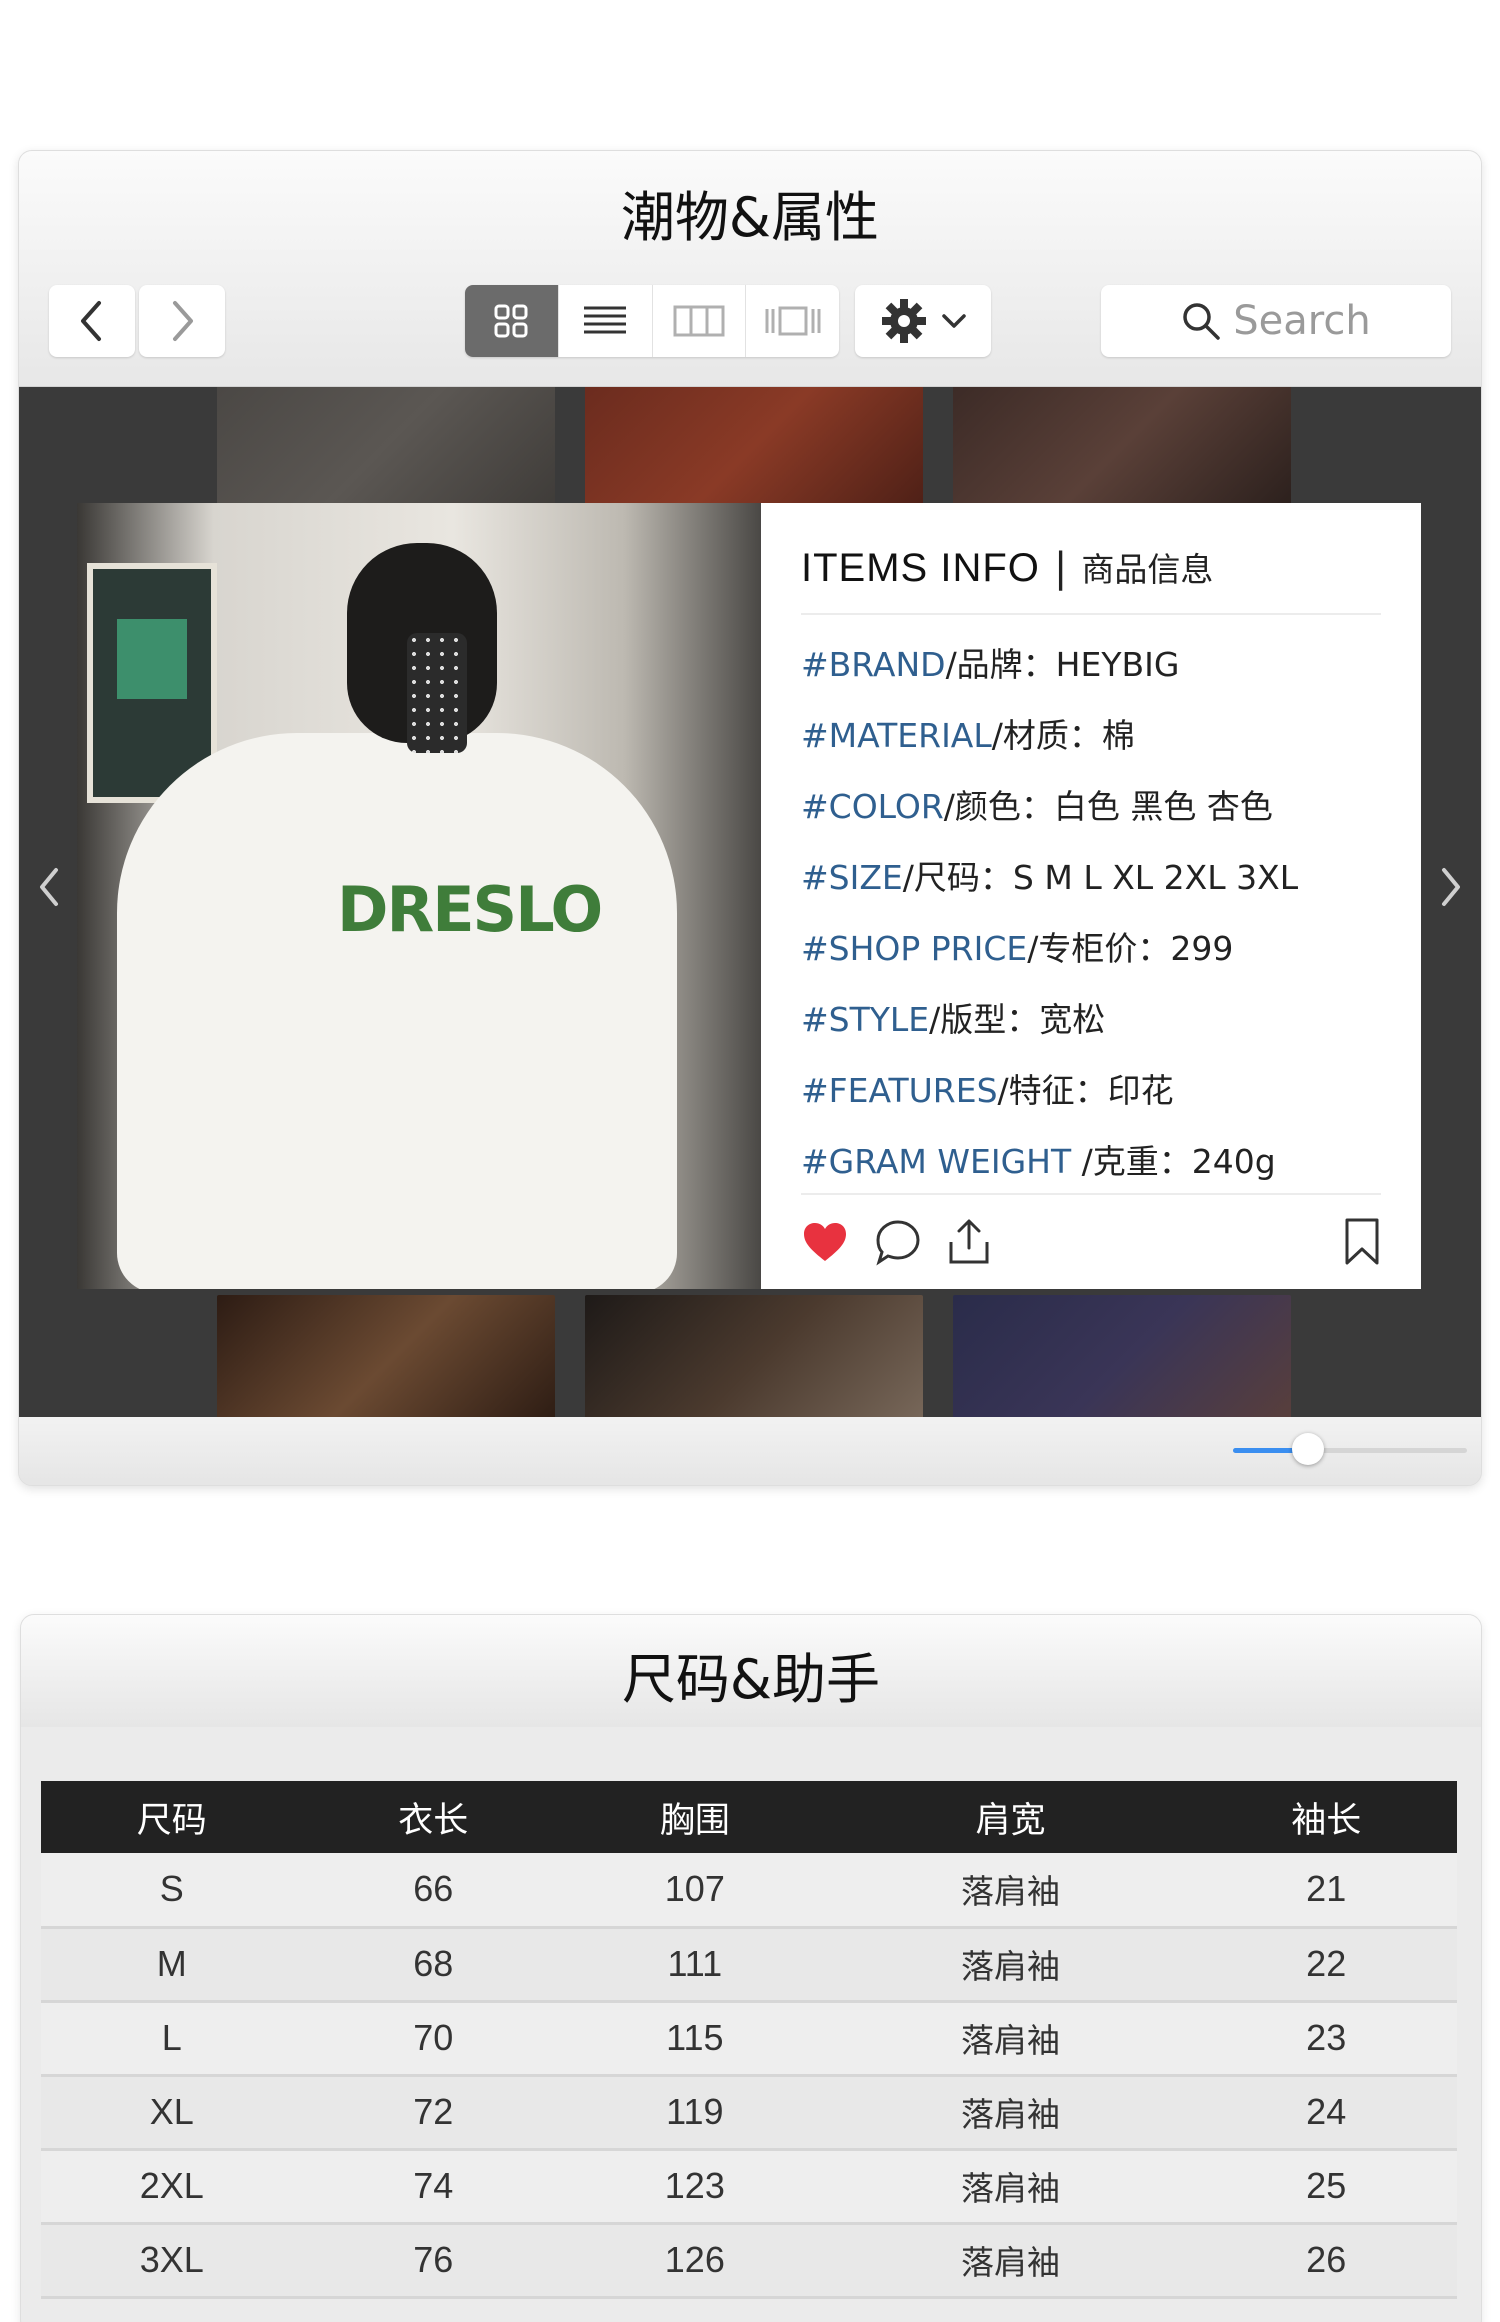  Describe the element at coordinates (433, 1891) in the screenshot. I see `table-cell: 66` at that location.